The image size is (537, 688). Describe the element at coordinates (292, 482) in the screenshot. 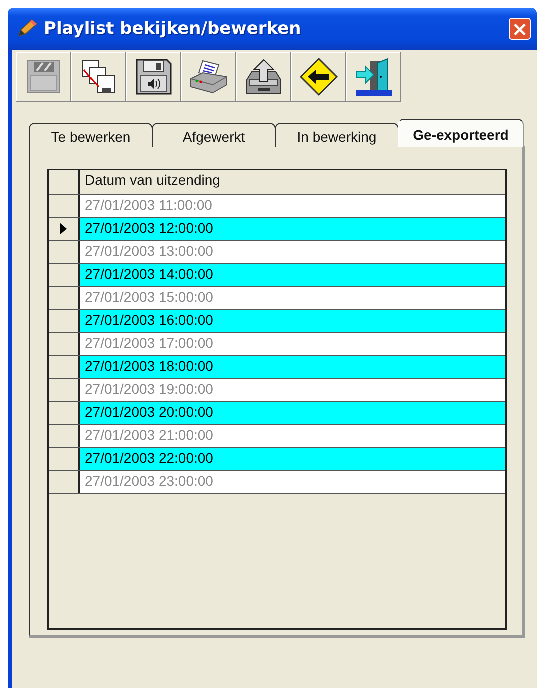

I see `table-cell: 27/01/2003 23:00:00` at that location.